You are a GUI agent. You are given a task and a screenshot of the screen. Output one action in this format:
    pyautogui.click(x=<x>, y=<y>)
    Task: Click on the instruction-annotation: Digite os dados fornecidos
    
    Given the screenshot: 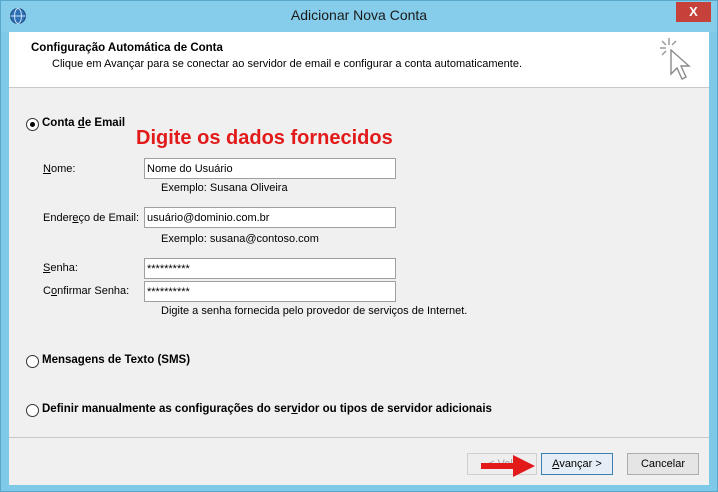 What is the action you would take?
    pyautogui.click(x=264, y=138)
    